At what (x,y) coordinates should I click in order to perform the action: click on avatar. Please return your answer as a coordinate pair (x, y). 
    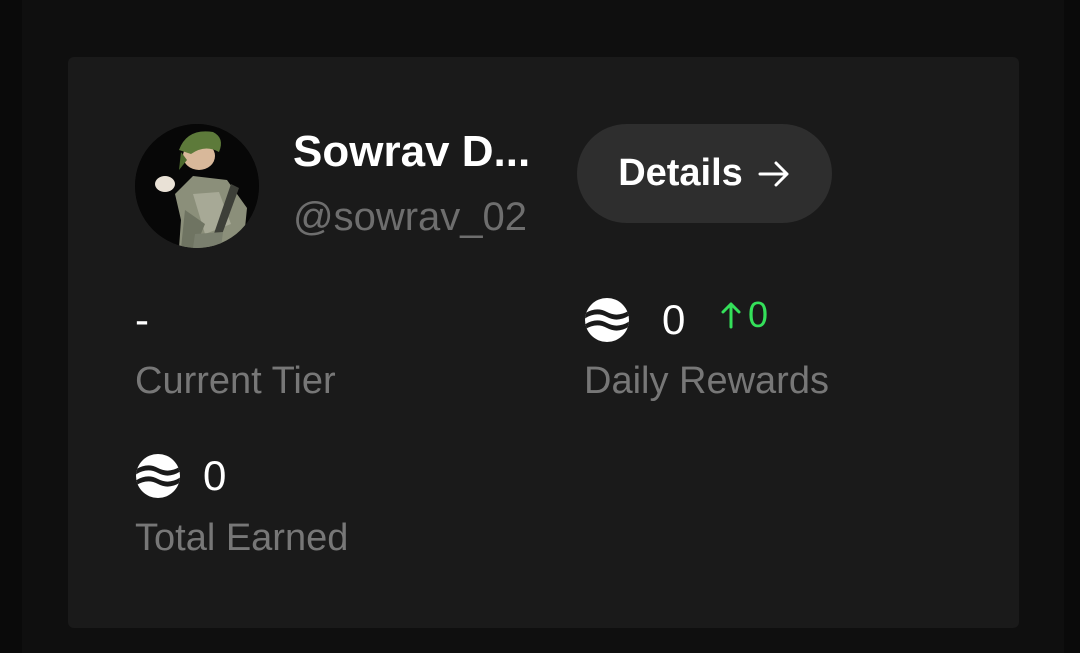
    Looking at the image, I should click on (197, 186).